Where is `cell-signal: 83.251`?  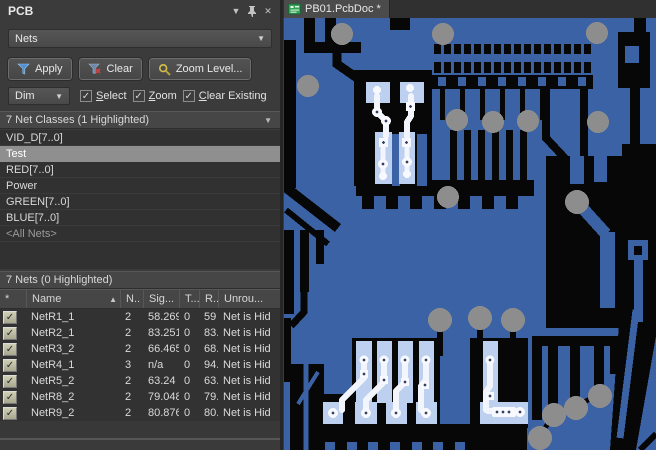 cell-signal: 83.251 is located at coordinates (163, 333).